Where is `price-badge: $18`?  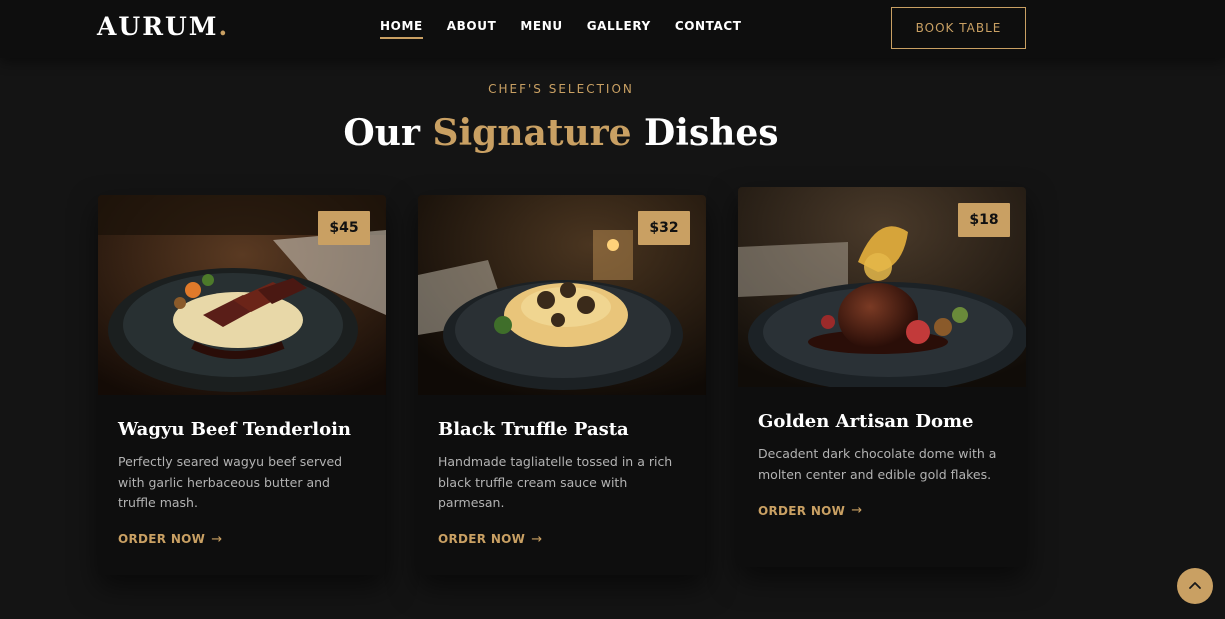 price-badge: $18 is located at coordinates (984, 220).